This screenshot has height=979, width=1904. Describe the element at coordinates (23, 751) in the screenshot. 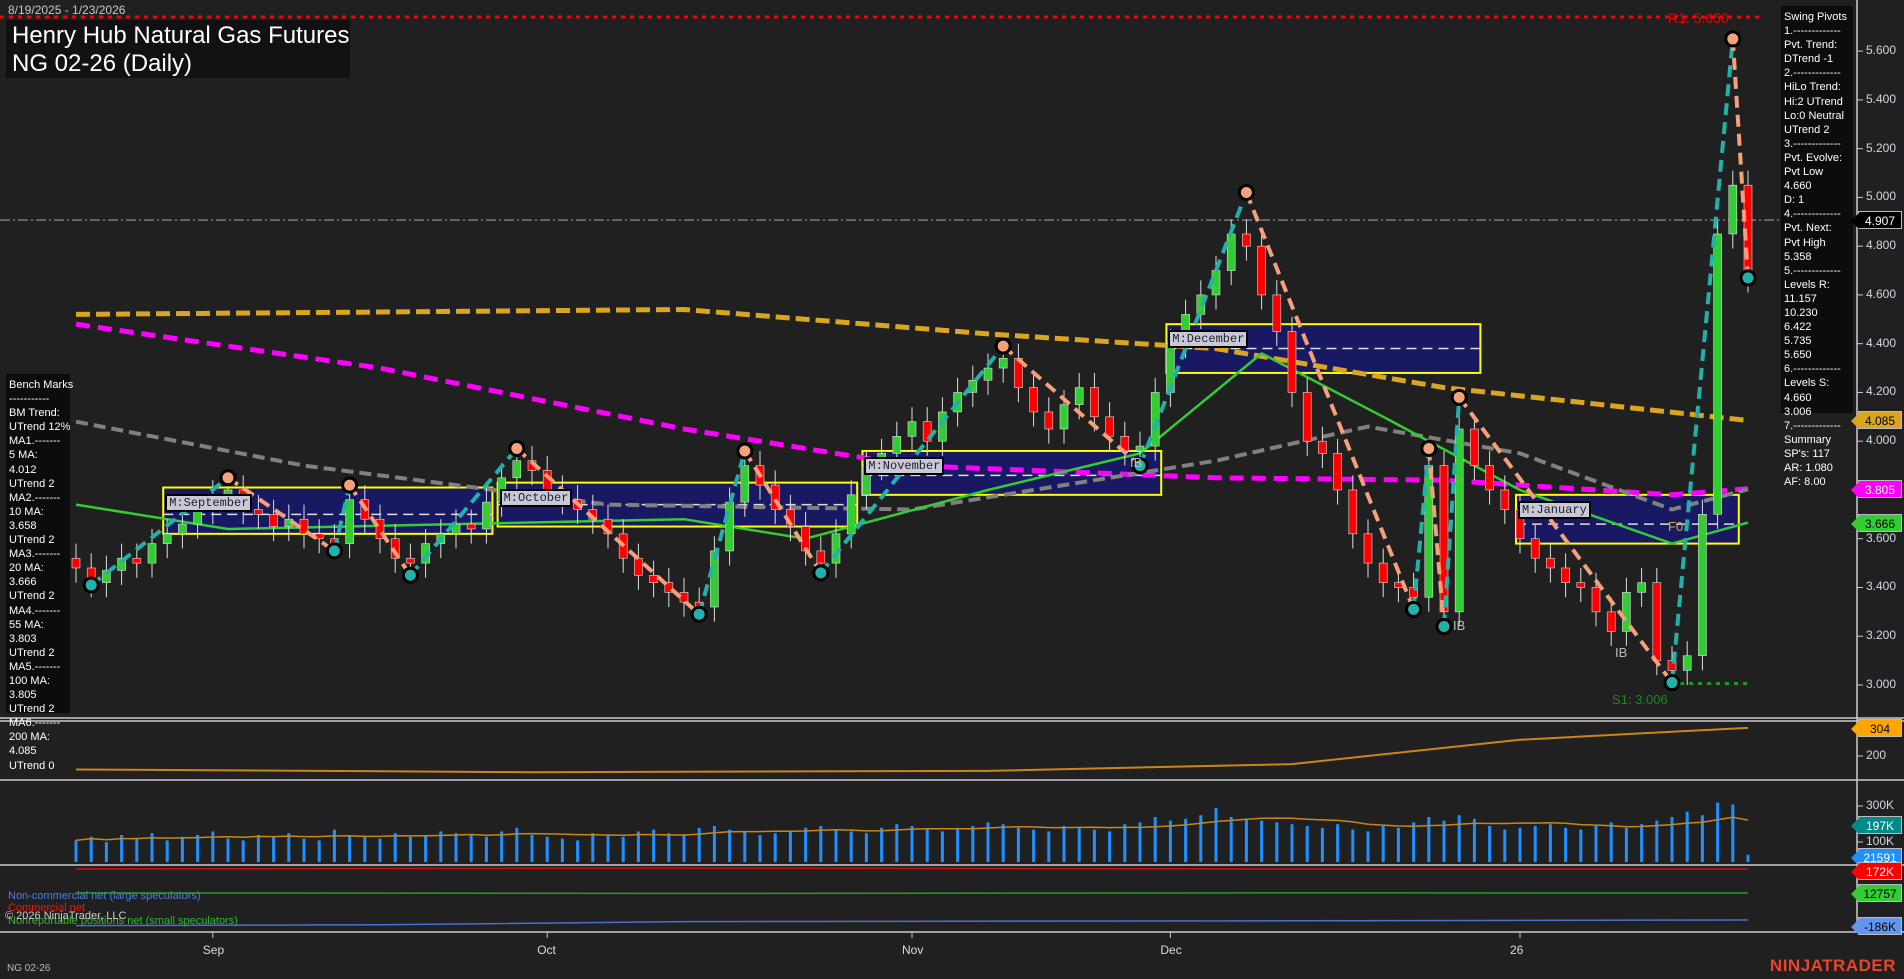

I see `bench-marks-line: 4.085` at that location.